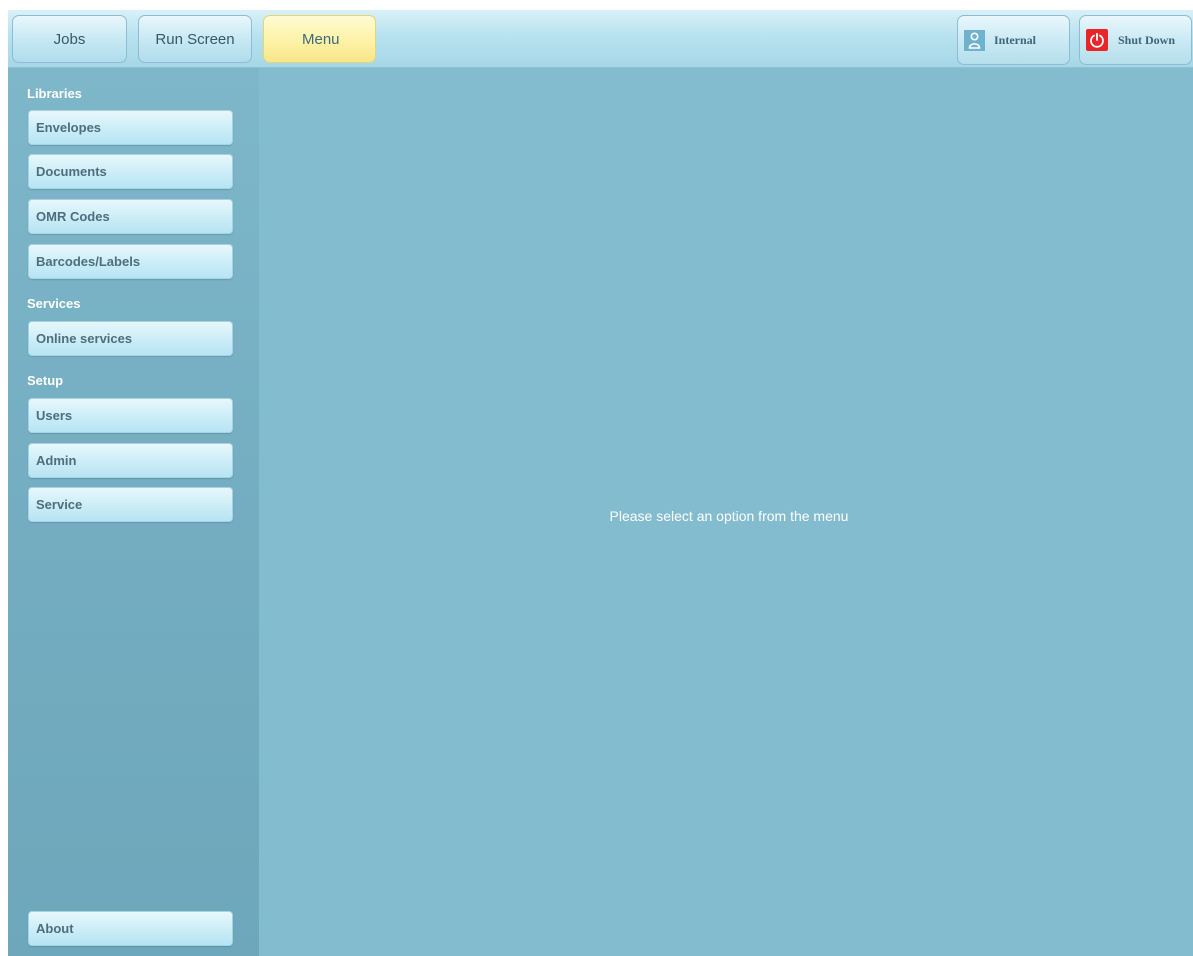  I want to click on about-button-label: About, so click(55, 928).